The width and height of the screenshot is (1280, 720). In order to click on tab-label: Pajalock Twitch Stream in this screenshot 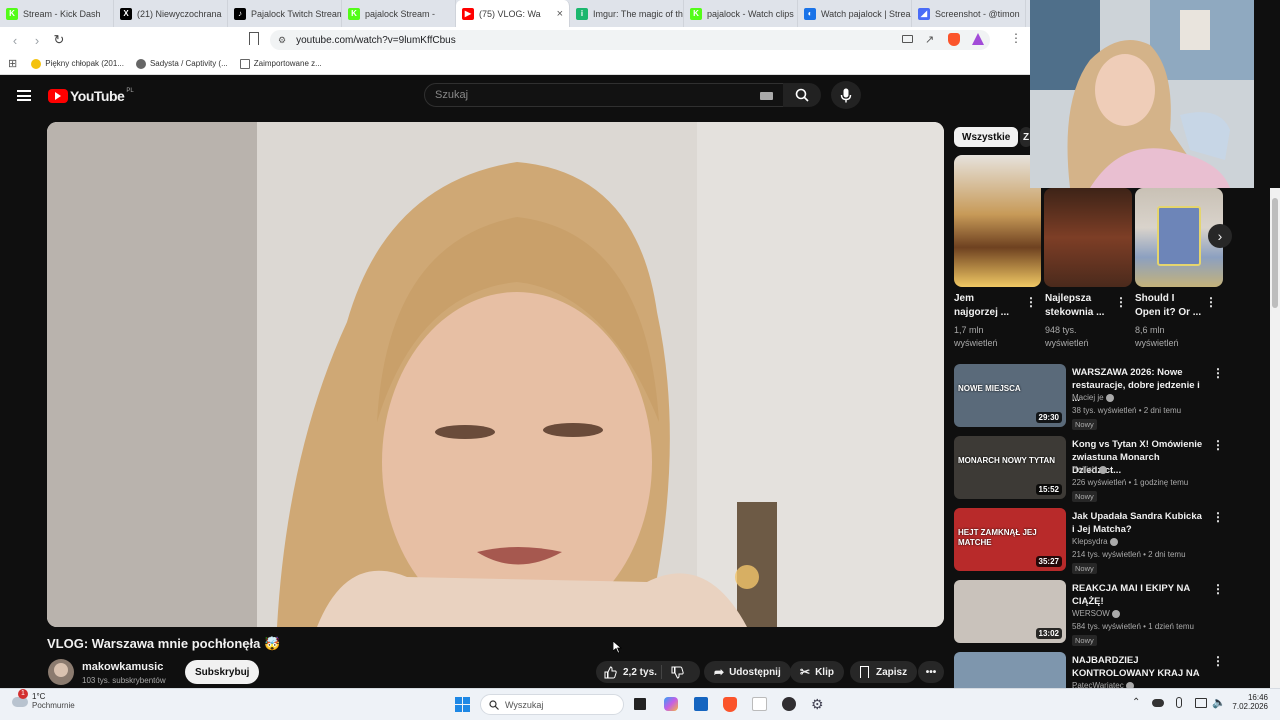, I will do `click(296, 13)`.